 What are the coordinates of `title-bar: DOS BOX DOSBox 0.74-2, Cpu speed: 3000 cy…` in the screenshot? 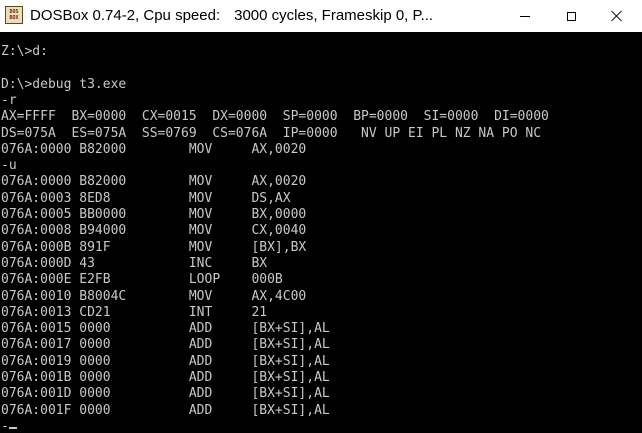 It's located at (321, 16).